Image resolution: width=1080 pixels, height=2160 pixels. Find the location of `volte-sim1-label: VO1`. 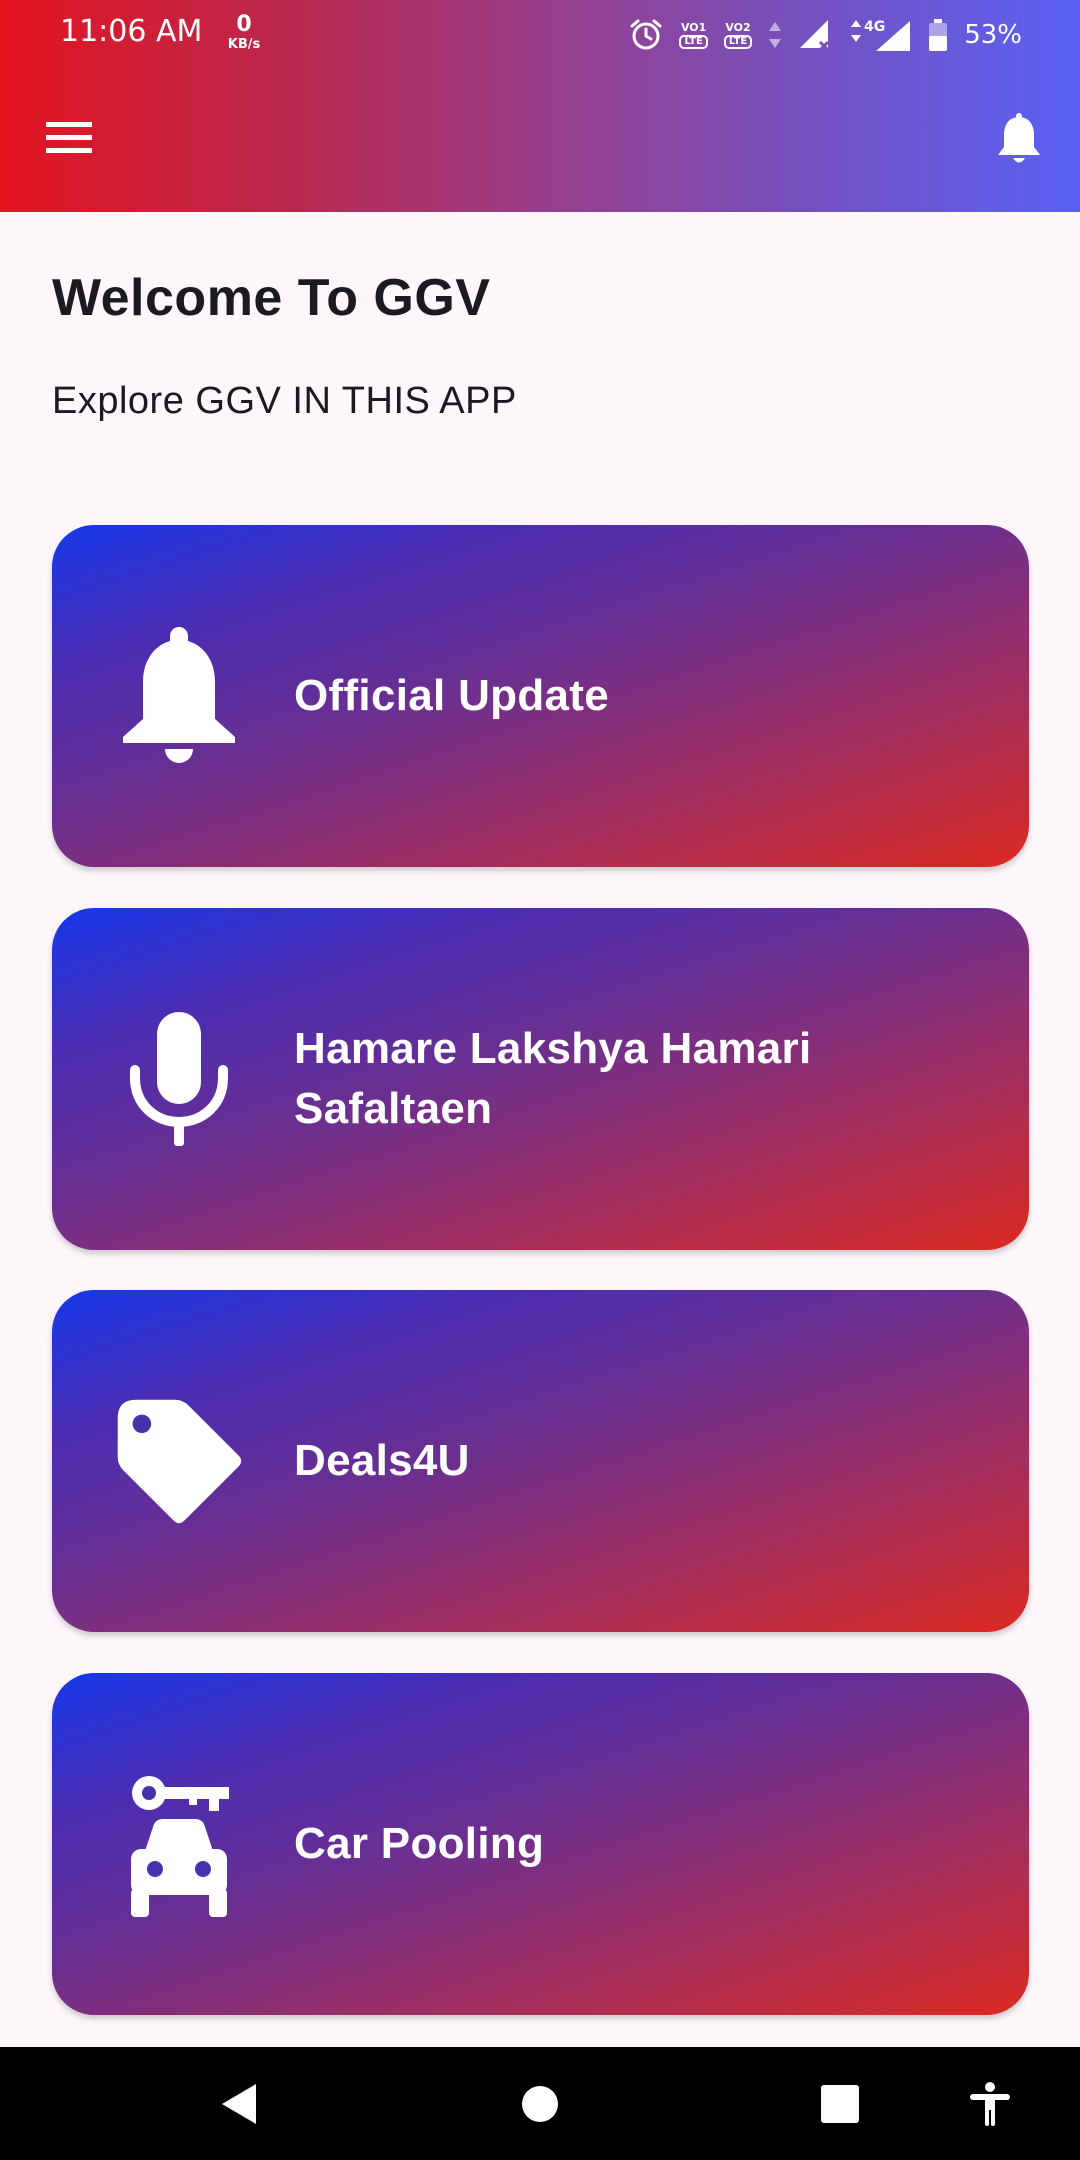

volte-sim1-label: VO1 is located at coordinates (693, 27).